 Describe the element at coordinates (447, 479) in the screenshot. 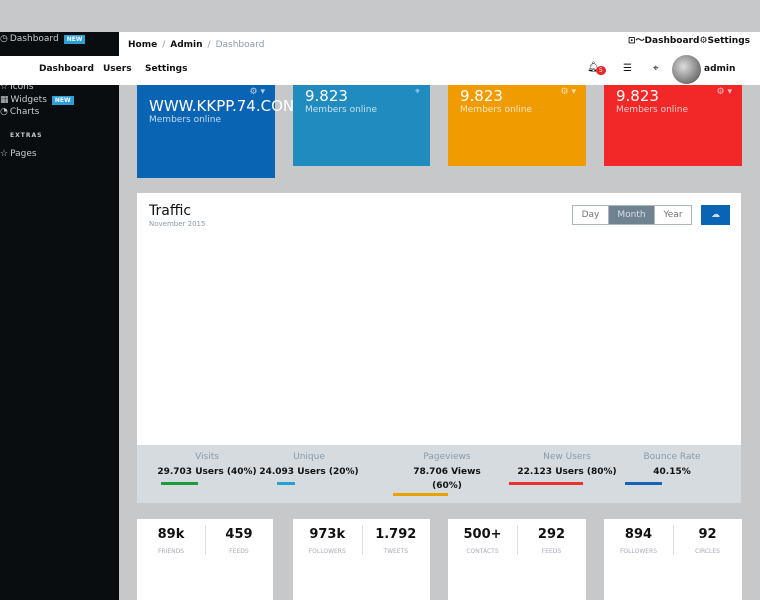

I see `stat-value: 78.706 Views (60%)` at that location.